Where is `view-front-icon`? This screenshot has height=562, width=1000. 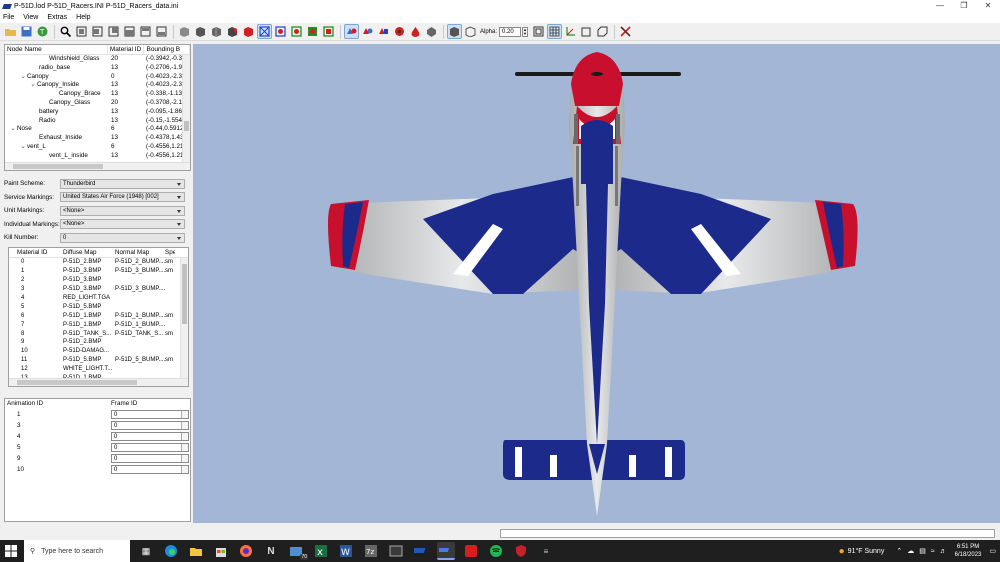
view-front-icon is located at coordinates (81, 31).